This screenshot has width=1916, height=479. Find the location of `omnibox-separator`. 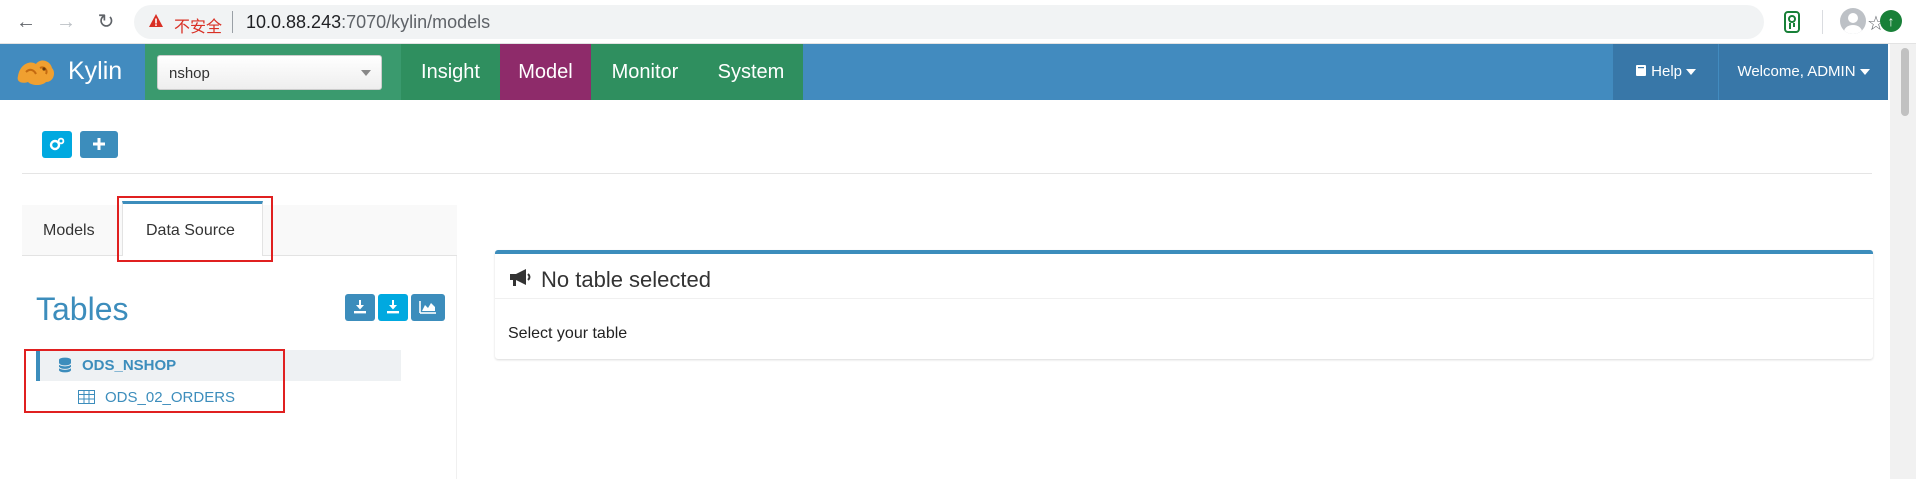

omnibox-separator is located at coordinates (232, 22).